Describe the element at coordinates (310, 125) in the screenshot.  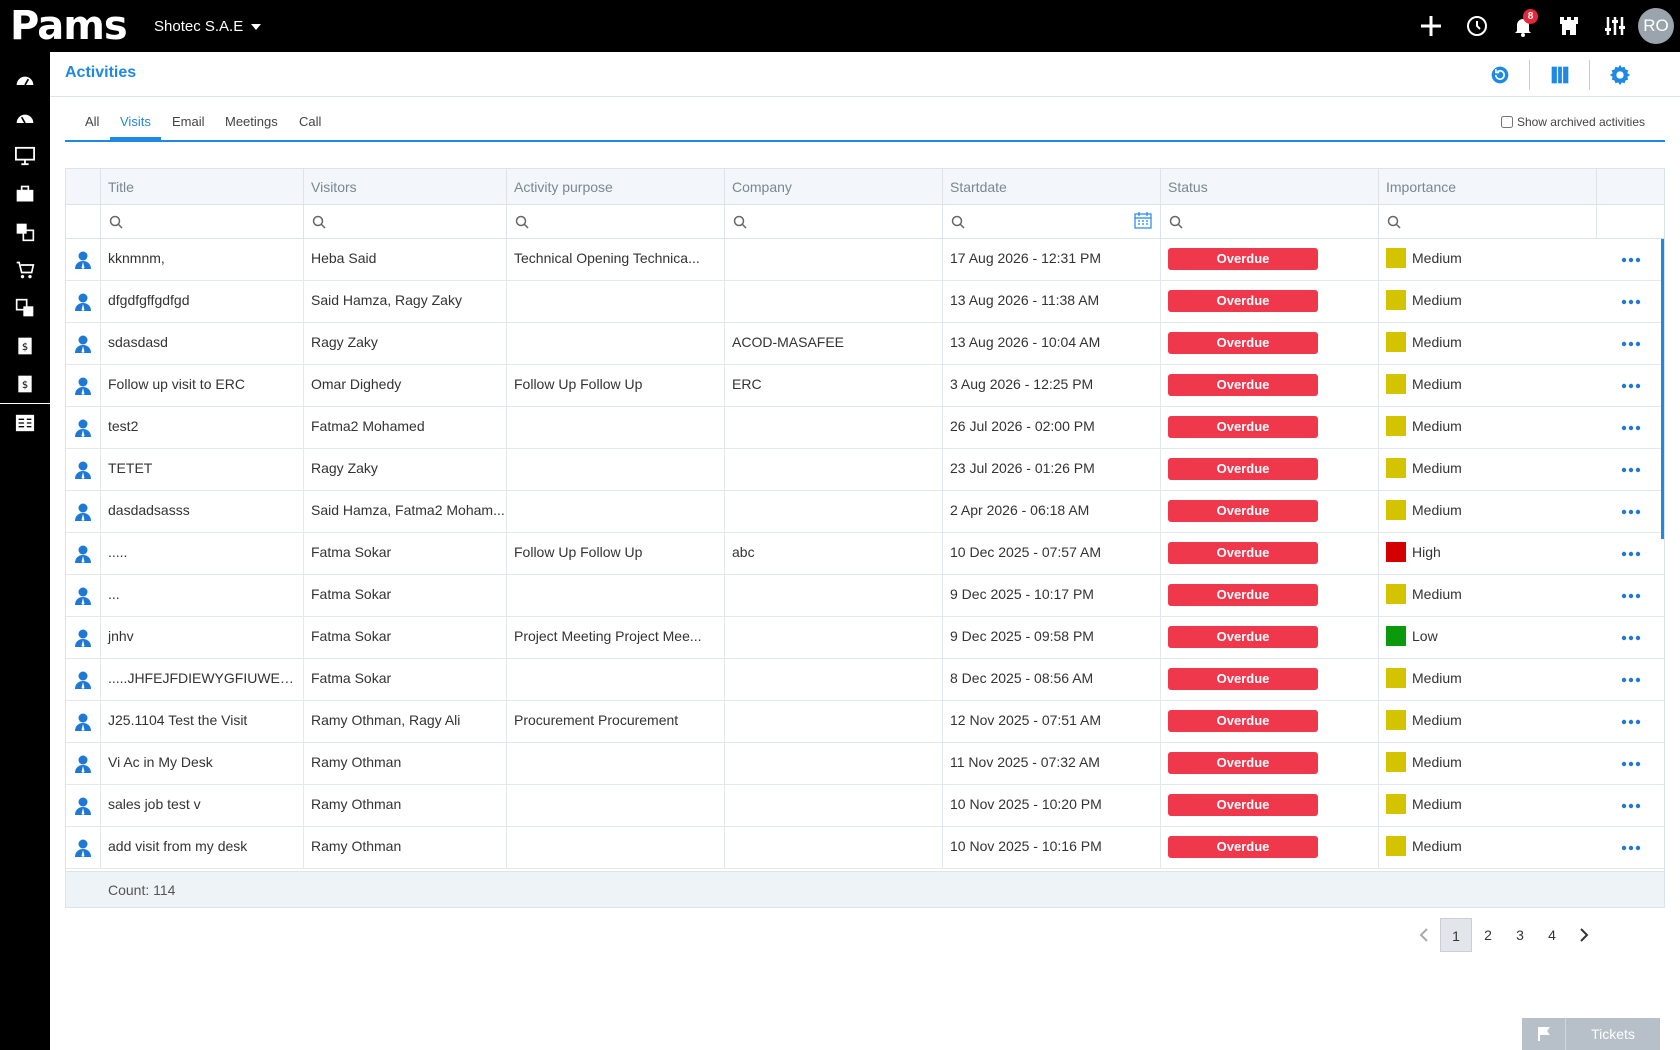
I see `tab-call: Call` at that location.